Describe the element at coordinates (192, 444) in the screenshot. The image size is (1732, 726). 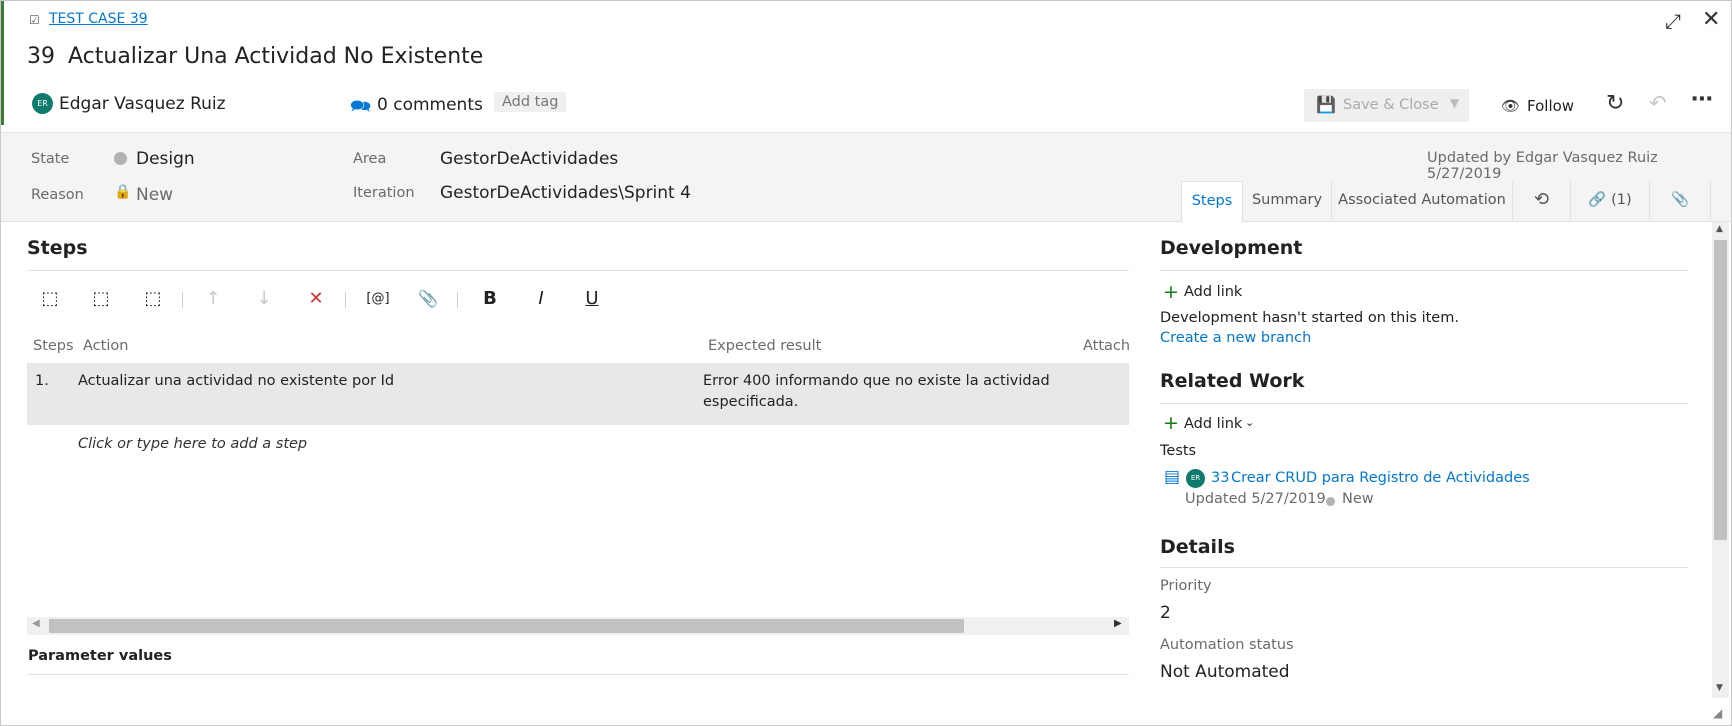
I see `add-step-placeholder: Click or type here to add a step` at that location.